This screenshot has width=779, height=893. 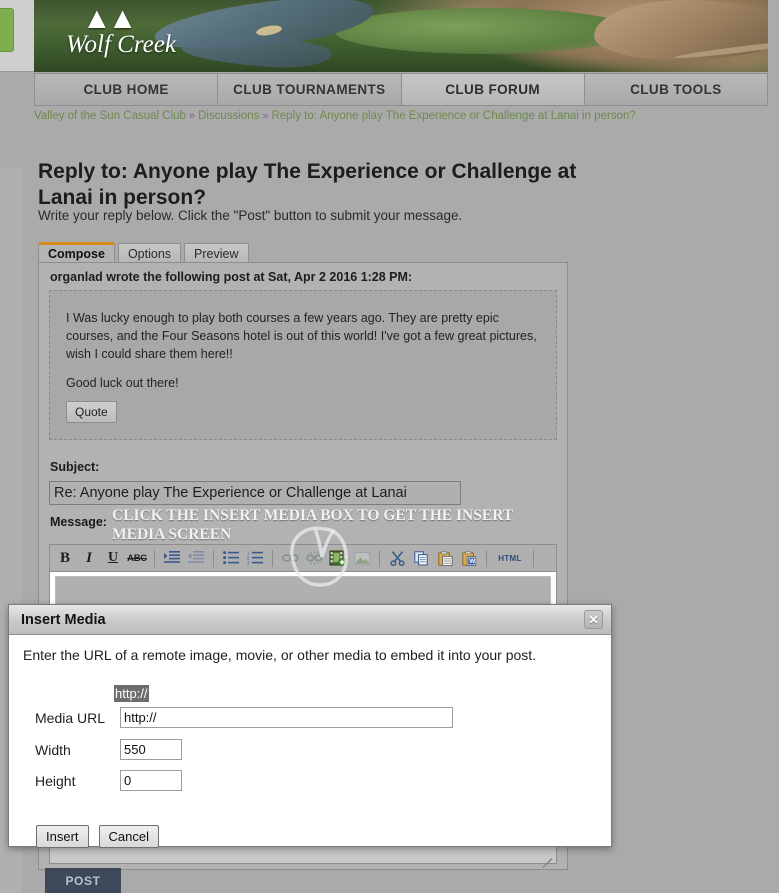 I want to click on quoted-paragraph-2: Good luck out there!, so click(x=122, y=383).